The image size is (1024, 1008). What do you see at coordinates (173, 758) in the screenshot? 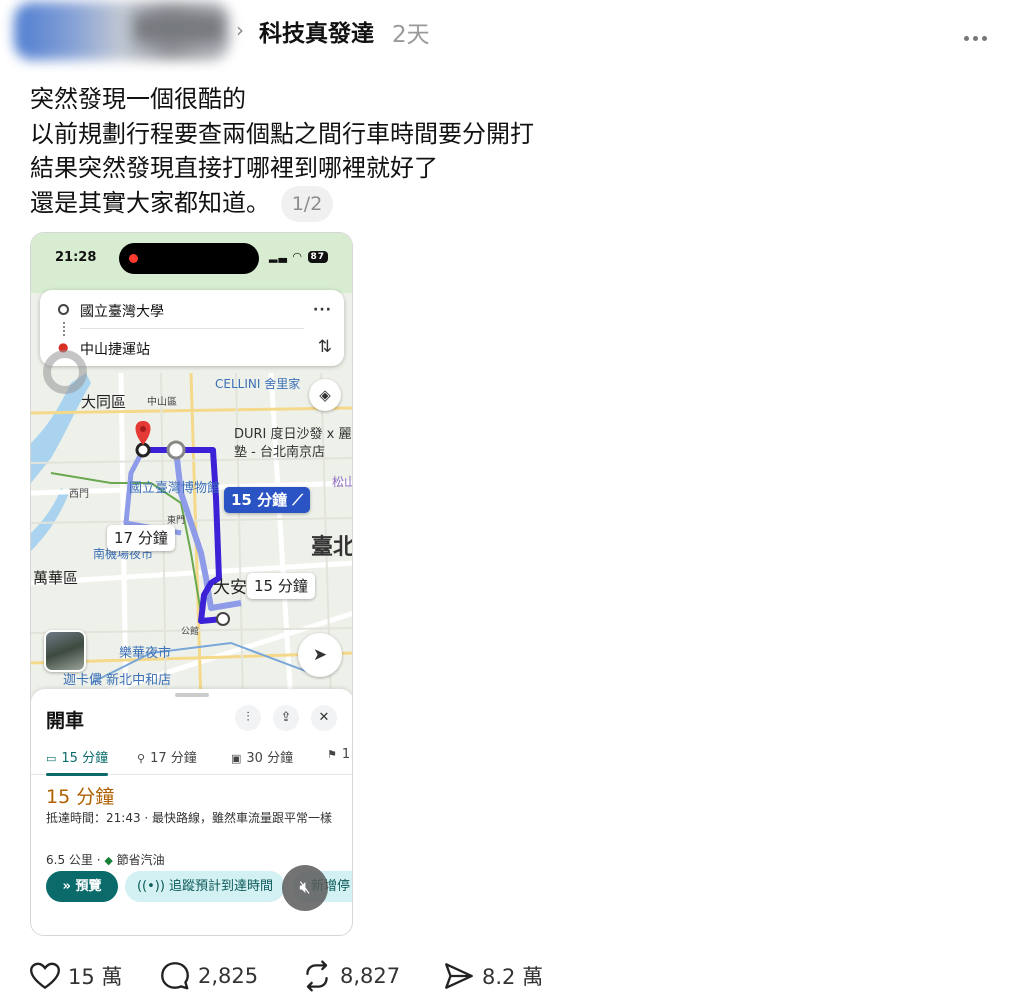
I see `tab-label: 17 分鐘` at bounding box center [173, 758].